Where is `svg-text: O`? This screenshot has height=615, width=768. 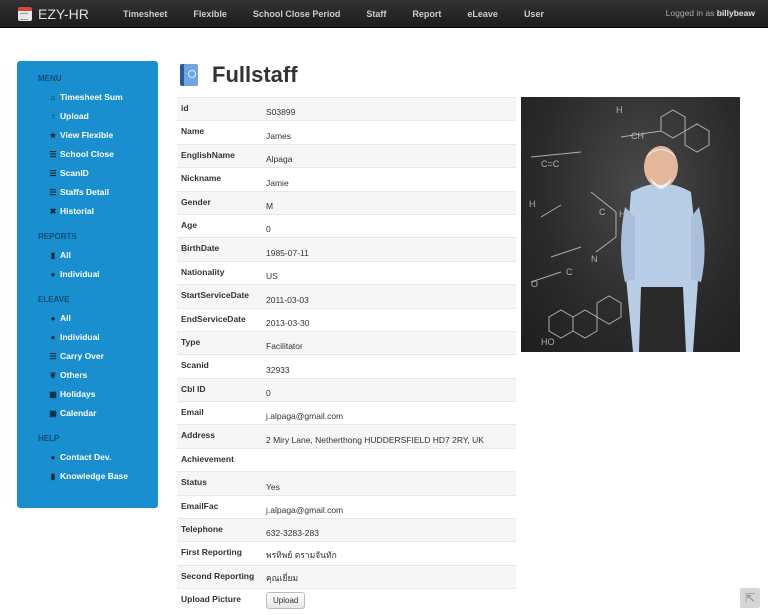
svg-text: O is located at coordinates (534, 284).